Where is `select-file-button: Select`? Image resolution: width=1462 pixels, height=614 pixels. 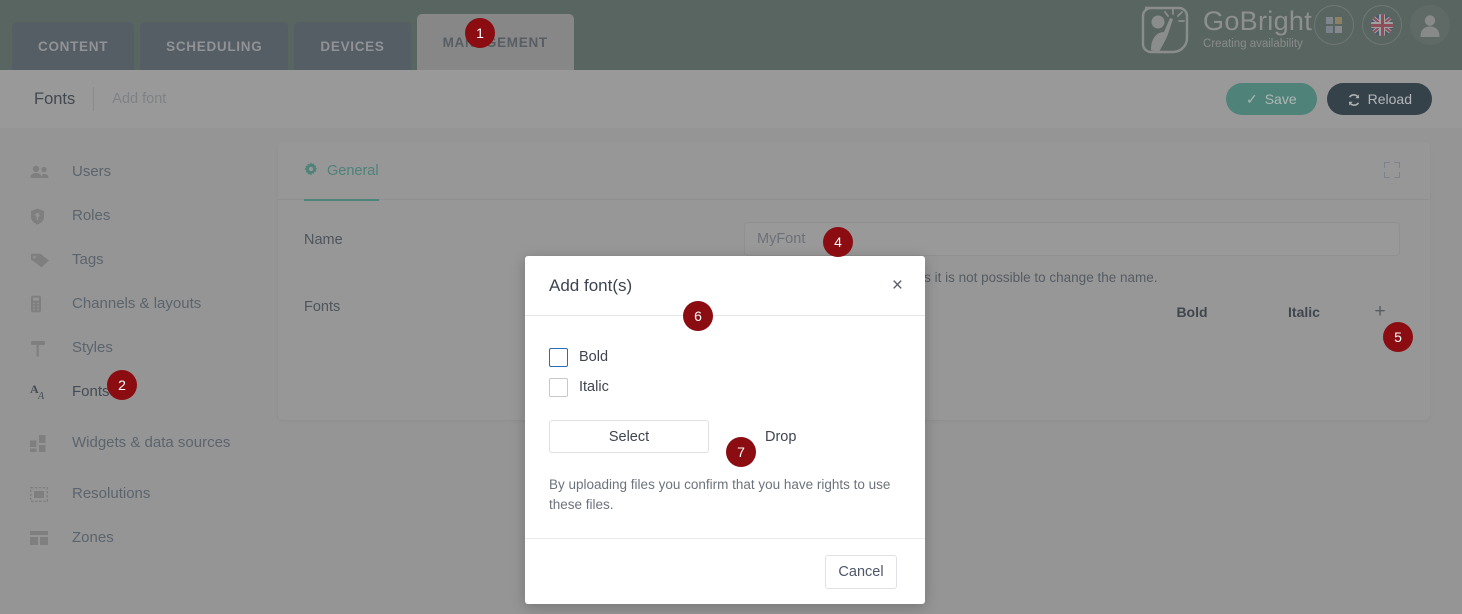
select-file-button: Select is located at coordinates (629, 436).